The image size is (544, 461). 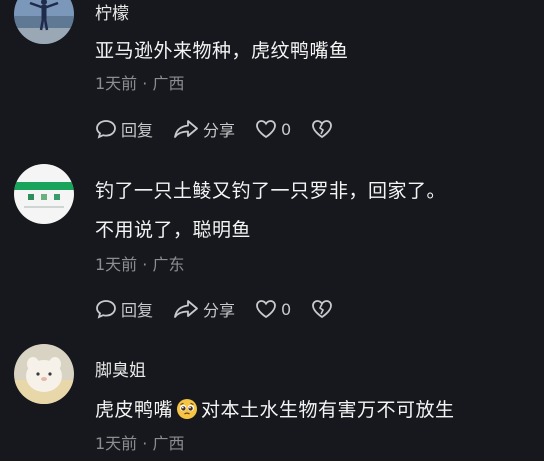 What do you see at coordinates (222, 51) in the screenshot?
I see `comment-text: 亚马逊外来物种，虎纹鸭嘴鱼` at bounding box center [222, 51].